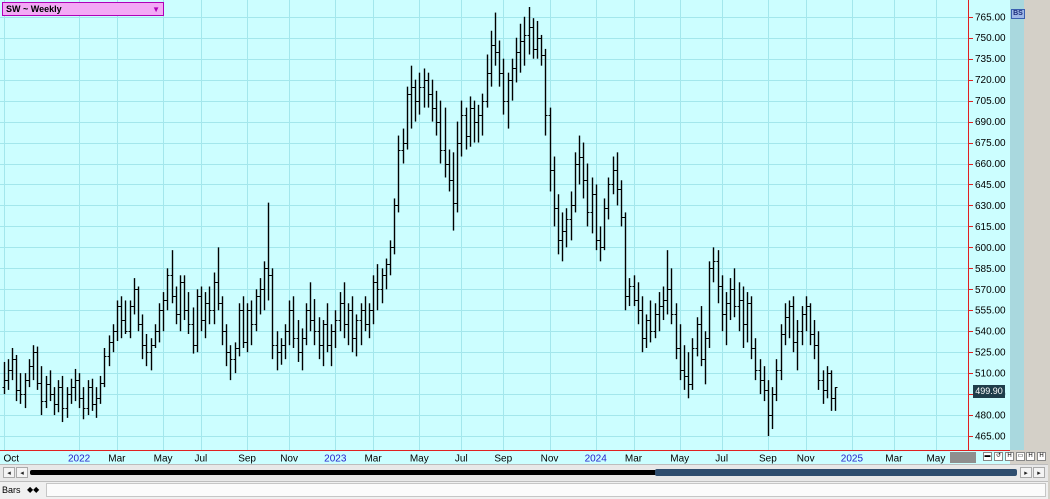 This screenshot has width=1050, height=499. What do you see at coordinates (990, 38) in the screenshot?
I see `y-tick-label: 750.00` at bounding box center [990, 38].